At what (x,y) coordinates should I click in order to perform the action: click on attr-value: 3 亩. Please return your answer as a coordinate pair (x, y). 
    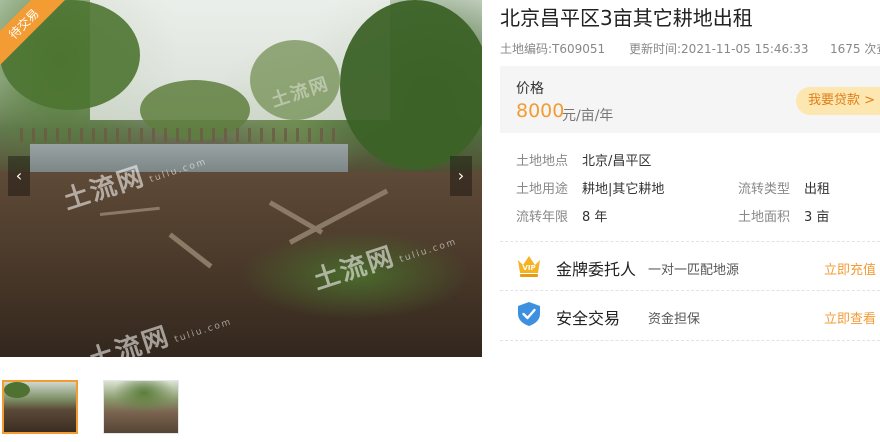
    Looking at the image, I should click on (817, 217).